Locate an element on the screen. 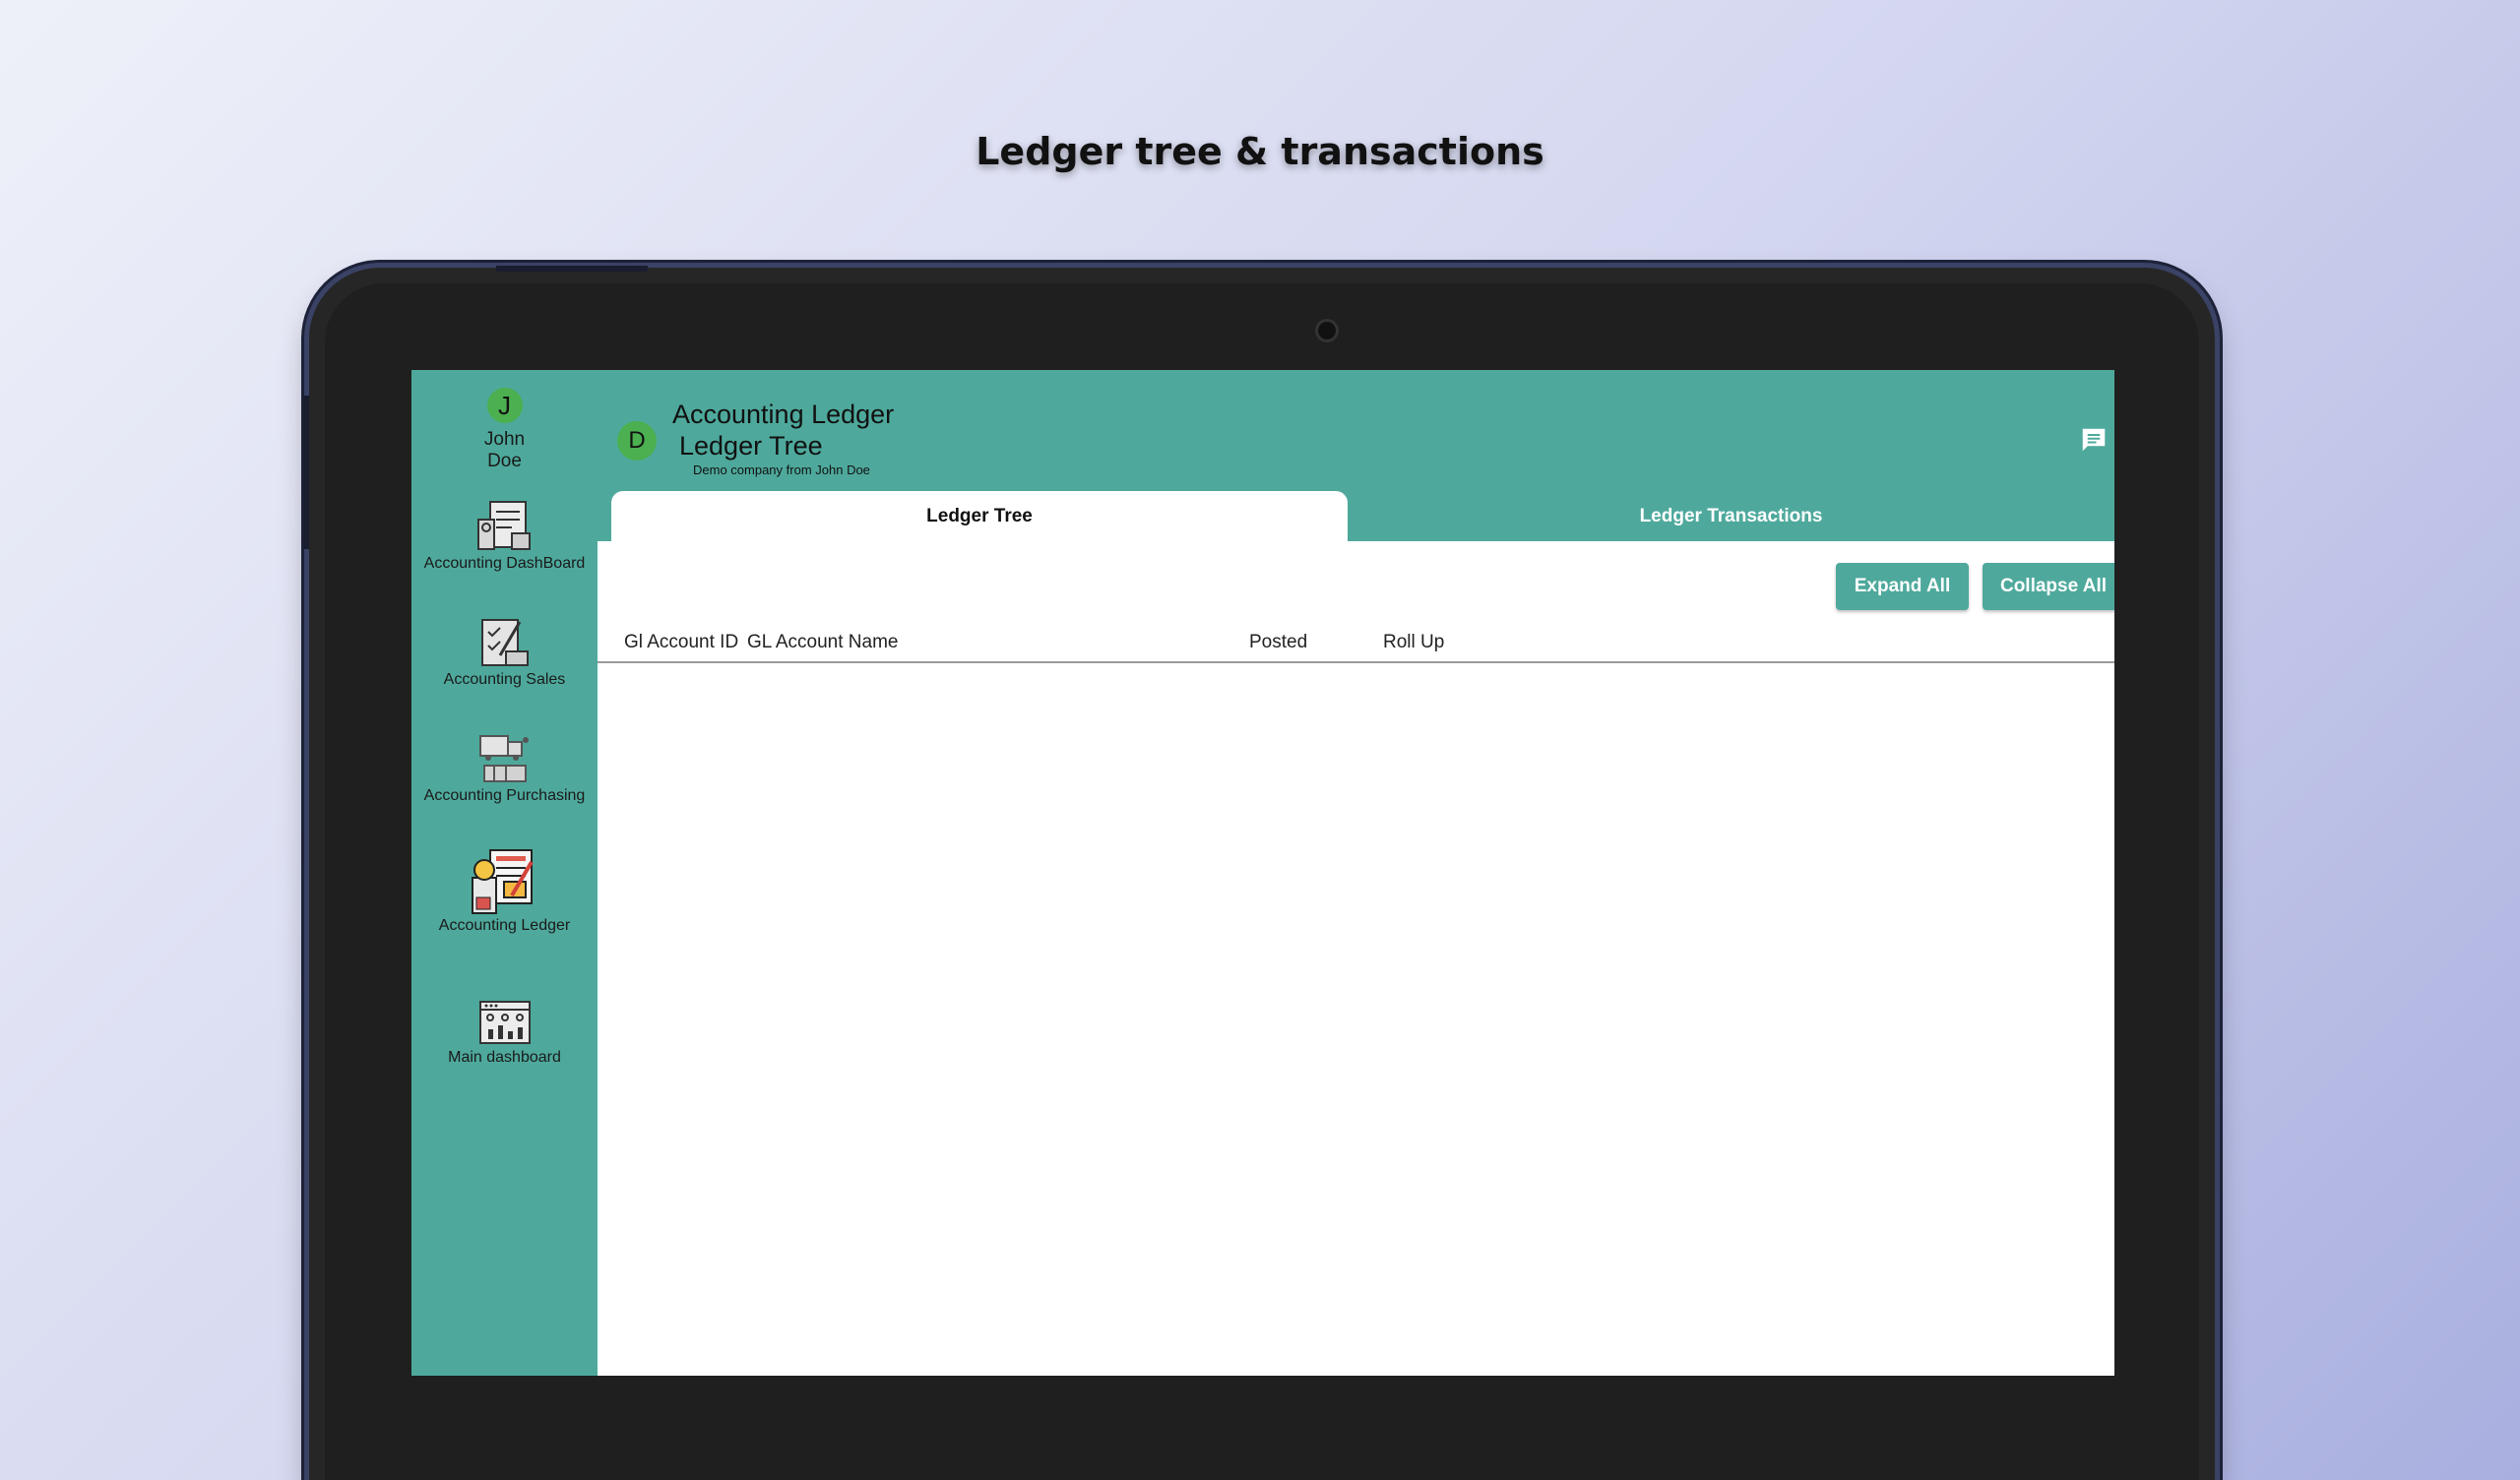 The height and width of the screenshot is (1480, 2520). sidebar-item-label: Accounting DashBoard is located at coordinates (504, 563).